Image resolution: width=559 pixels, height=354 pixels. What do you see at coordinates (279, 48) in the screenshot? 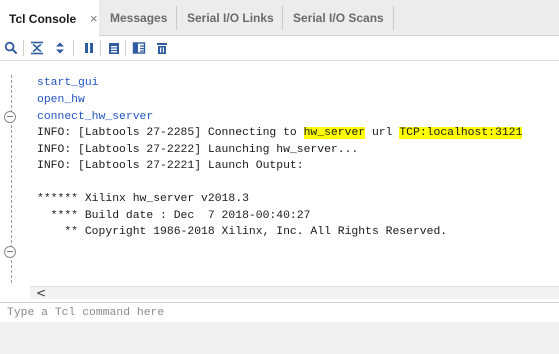
I see `console-toolbar` at bounding box center [279, 48].